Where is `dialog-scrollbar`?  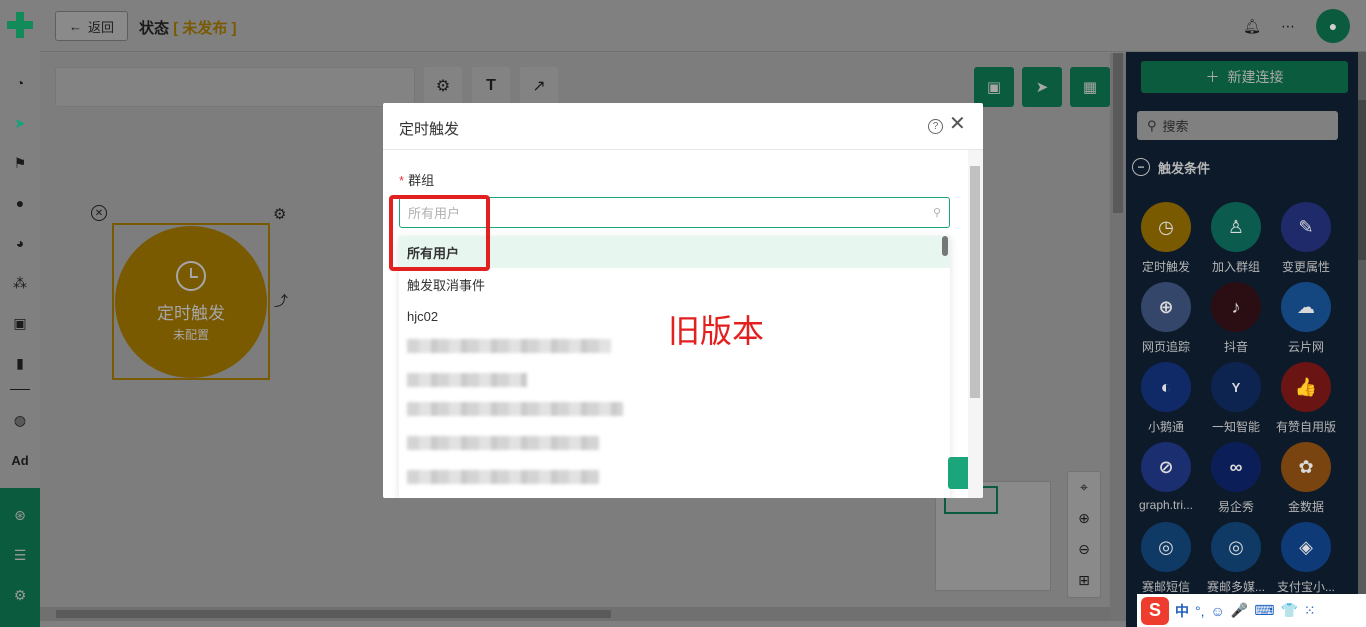
dialog-scrollbar is located at coordinates (975, 324).